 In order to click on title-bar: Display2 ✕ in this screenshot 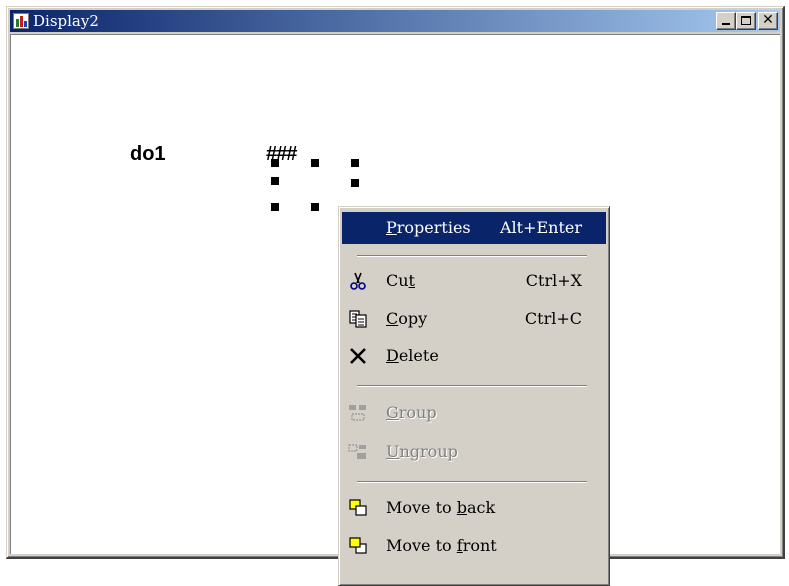, I will do `click(395, 21)`.